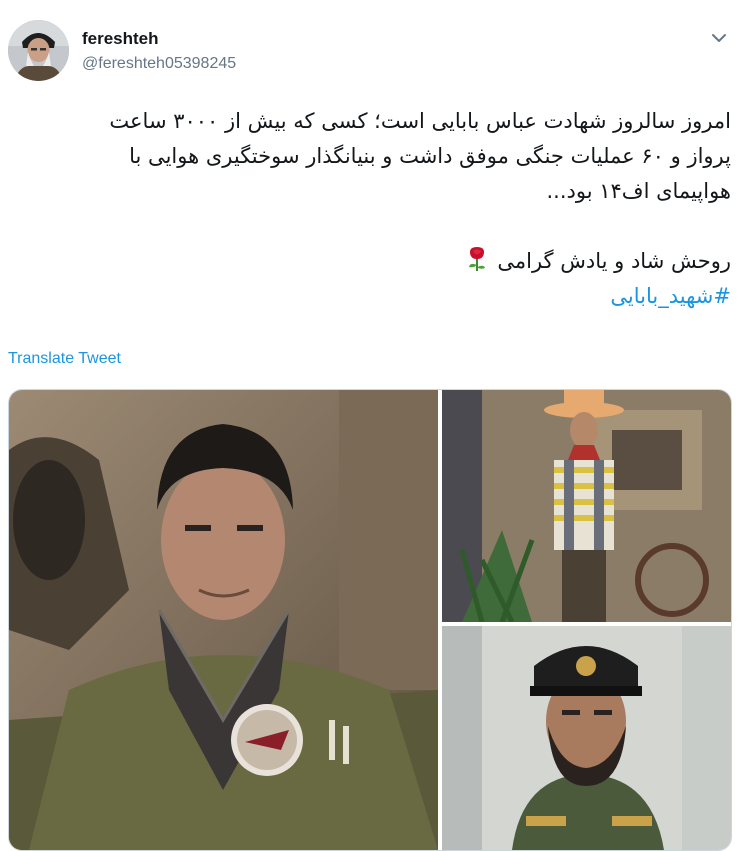 Image resolution: width=739 pixels, height=851 pixels. Describe the element at coordinates (586, 506) in the screenshot. I see `photo-cowboy-hat` at that location.